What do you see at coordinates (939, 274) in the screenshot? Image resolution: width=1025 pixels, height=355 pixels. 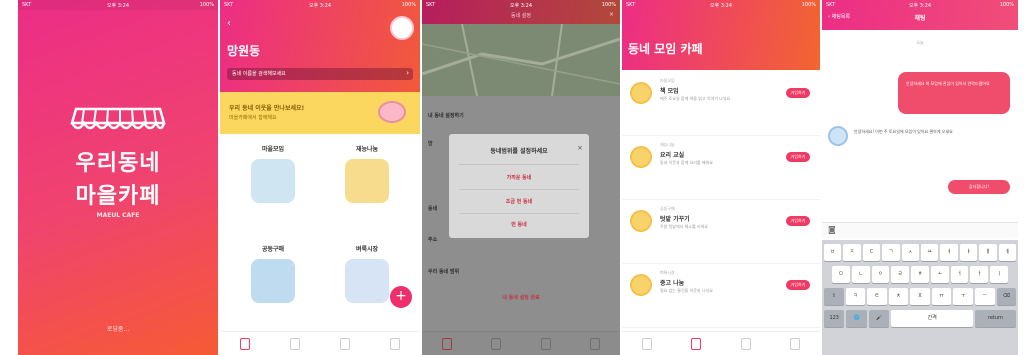 I see `key: ㅗ` at bounding box center [939, 274].